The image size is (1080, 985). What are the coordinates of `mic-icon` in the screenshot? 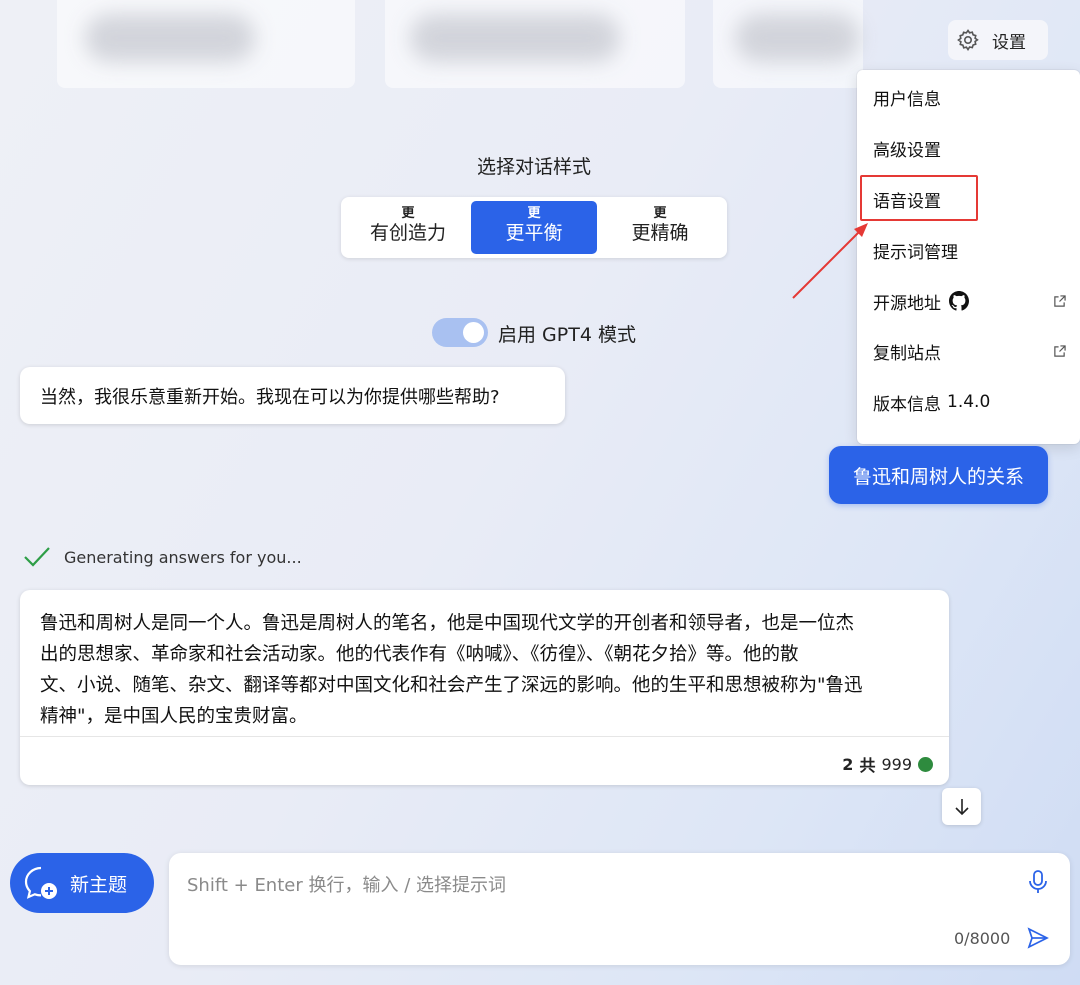 It's located at (1038, 882).